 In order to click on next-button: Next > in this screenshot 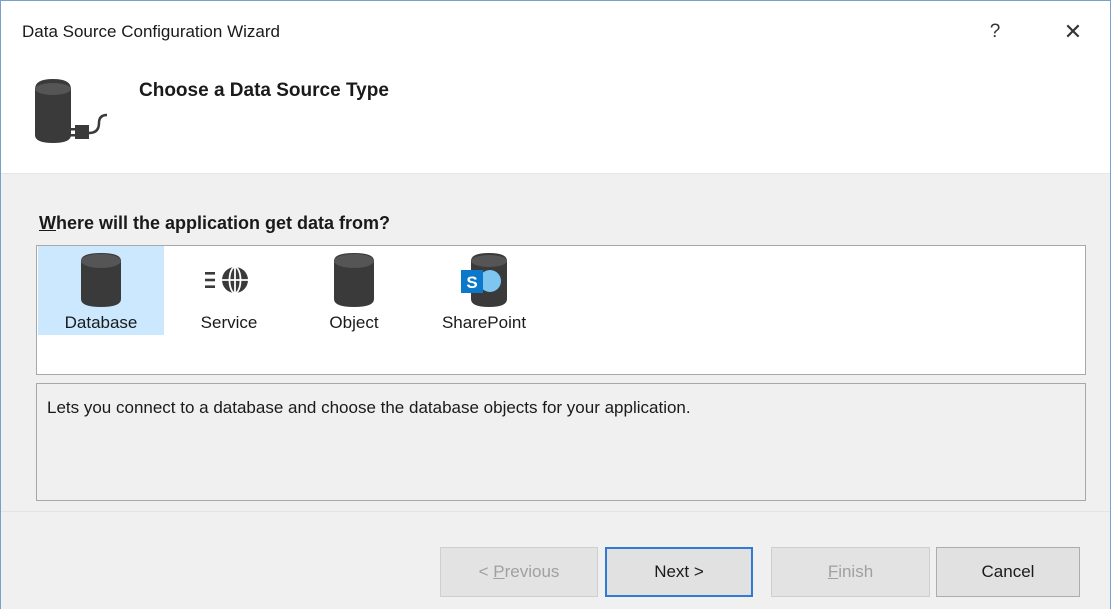, I will do `click(679, 572)`.